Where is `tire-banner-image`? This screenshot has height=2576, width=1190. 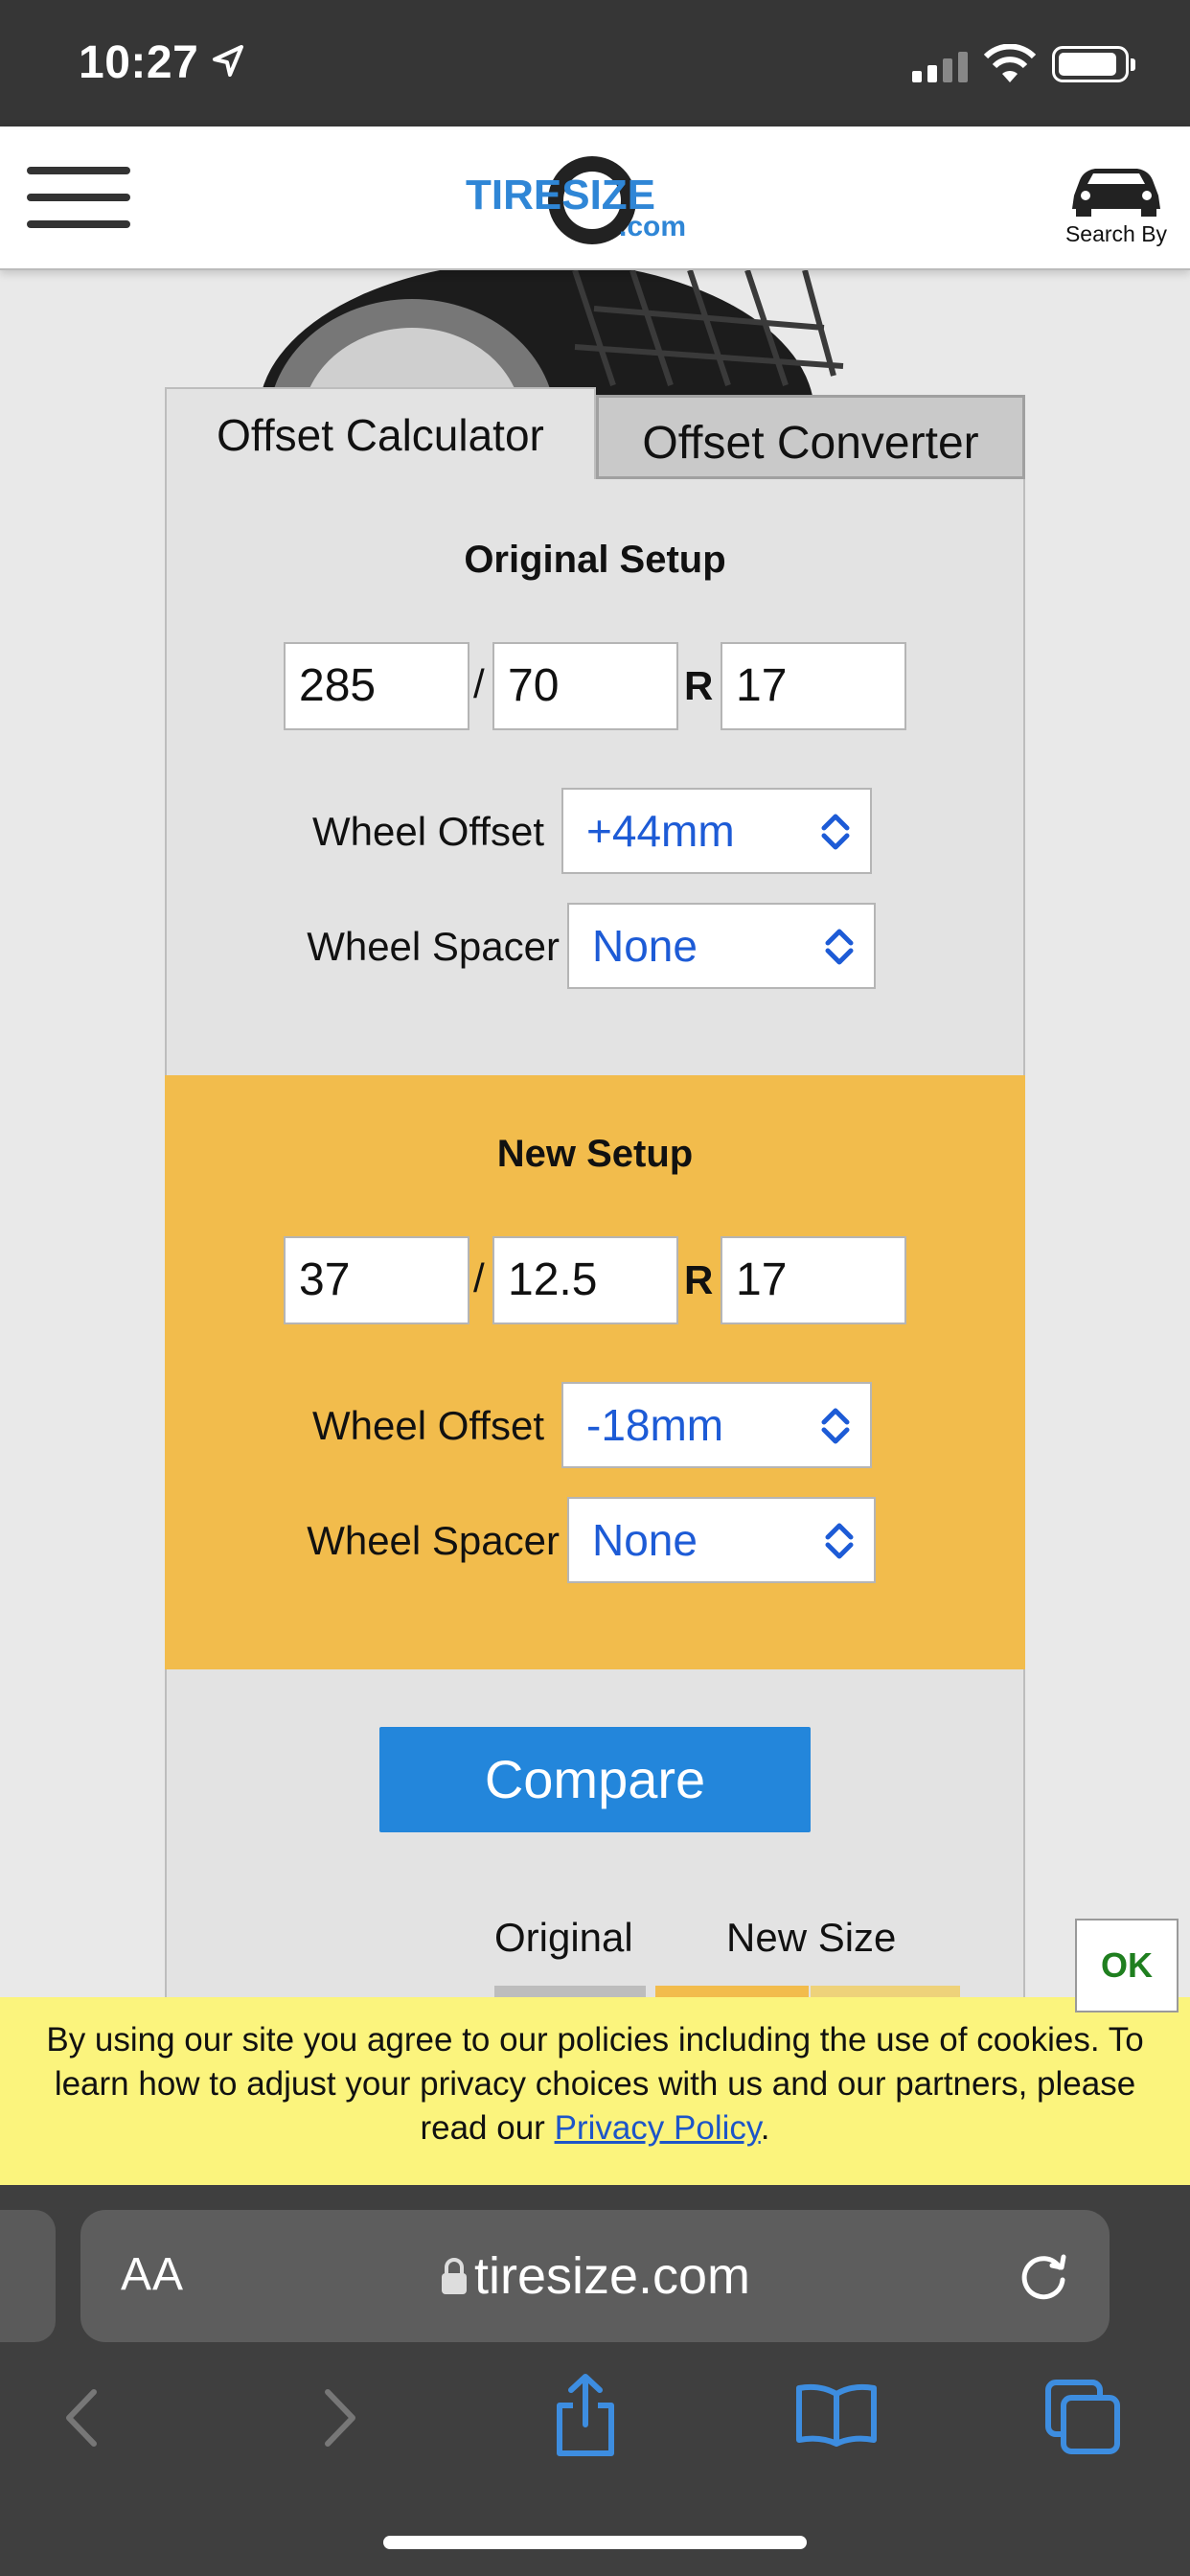 tire-banner-image is located at coordinates (595, 332).